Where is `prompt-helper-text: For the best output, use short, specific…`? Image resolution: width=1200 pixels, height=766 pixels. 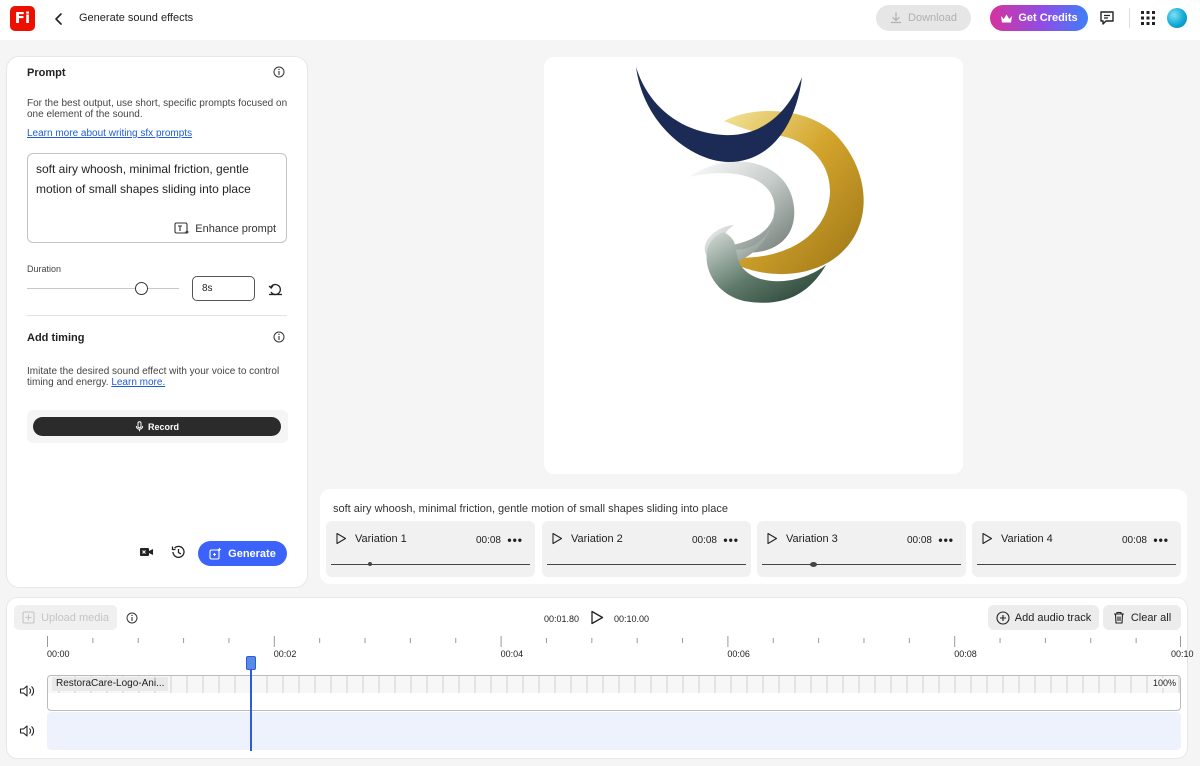 prompt-helper-text: For the best output, use short, specific… is located at coordinates (157, 109).